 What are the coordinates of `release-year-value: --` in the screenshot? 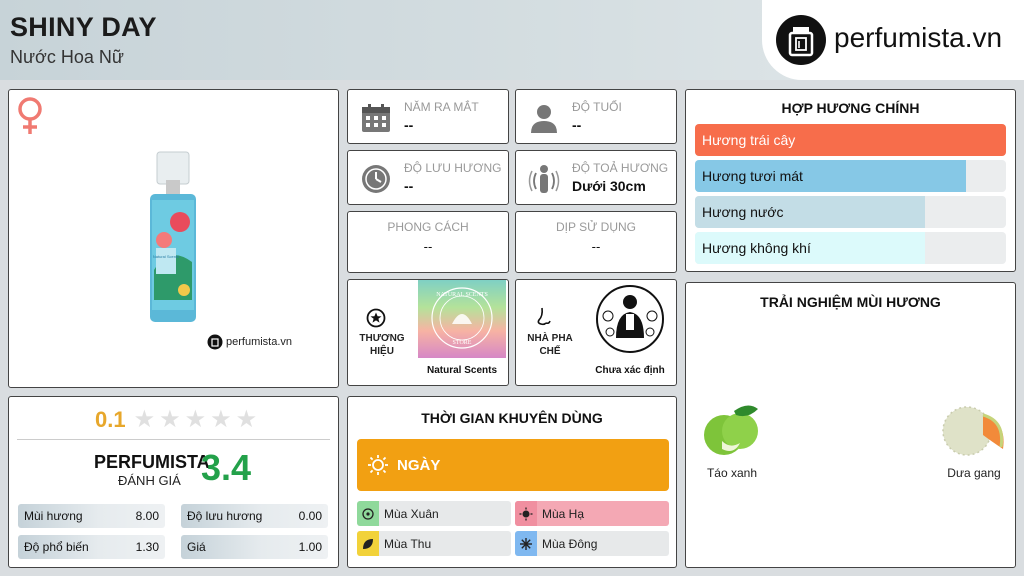 It's located at (409, 125).